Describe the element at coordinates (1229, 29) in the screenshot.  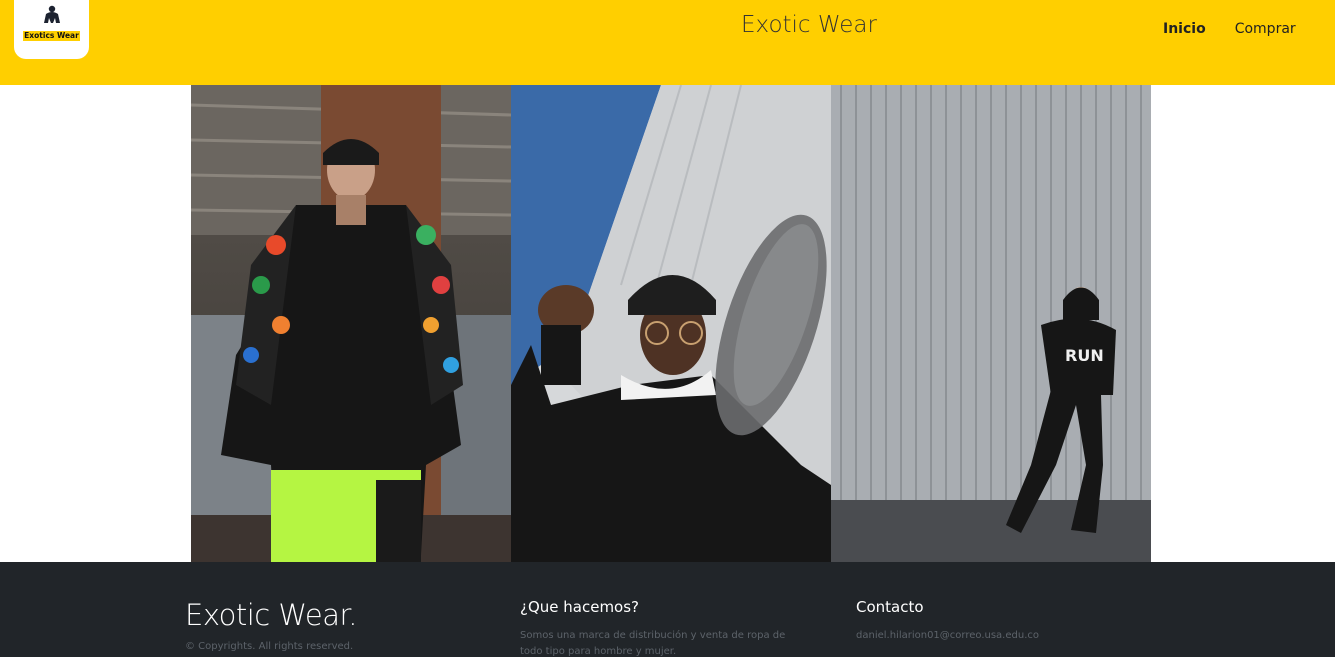
I see `nav-menu: Inicio Comprar` at that location.